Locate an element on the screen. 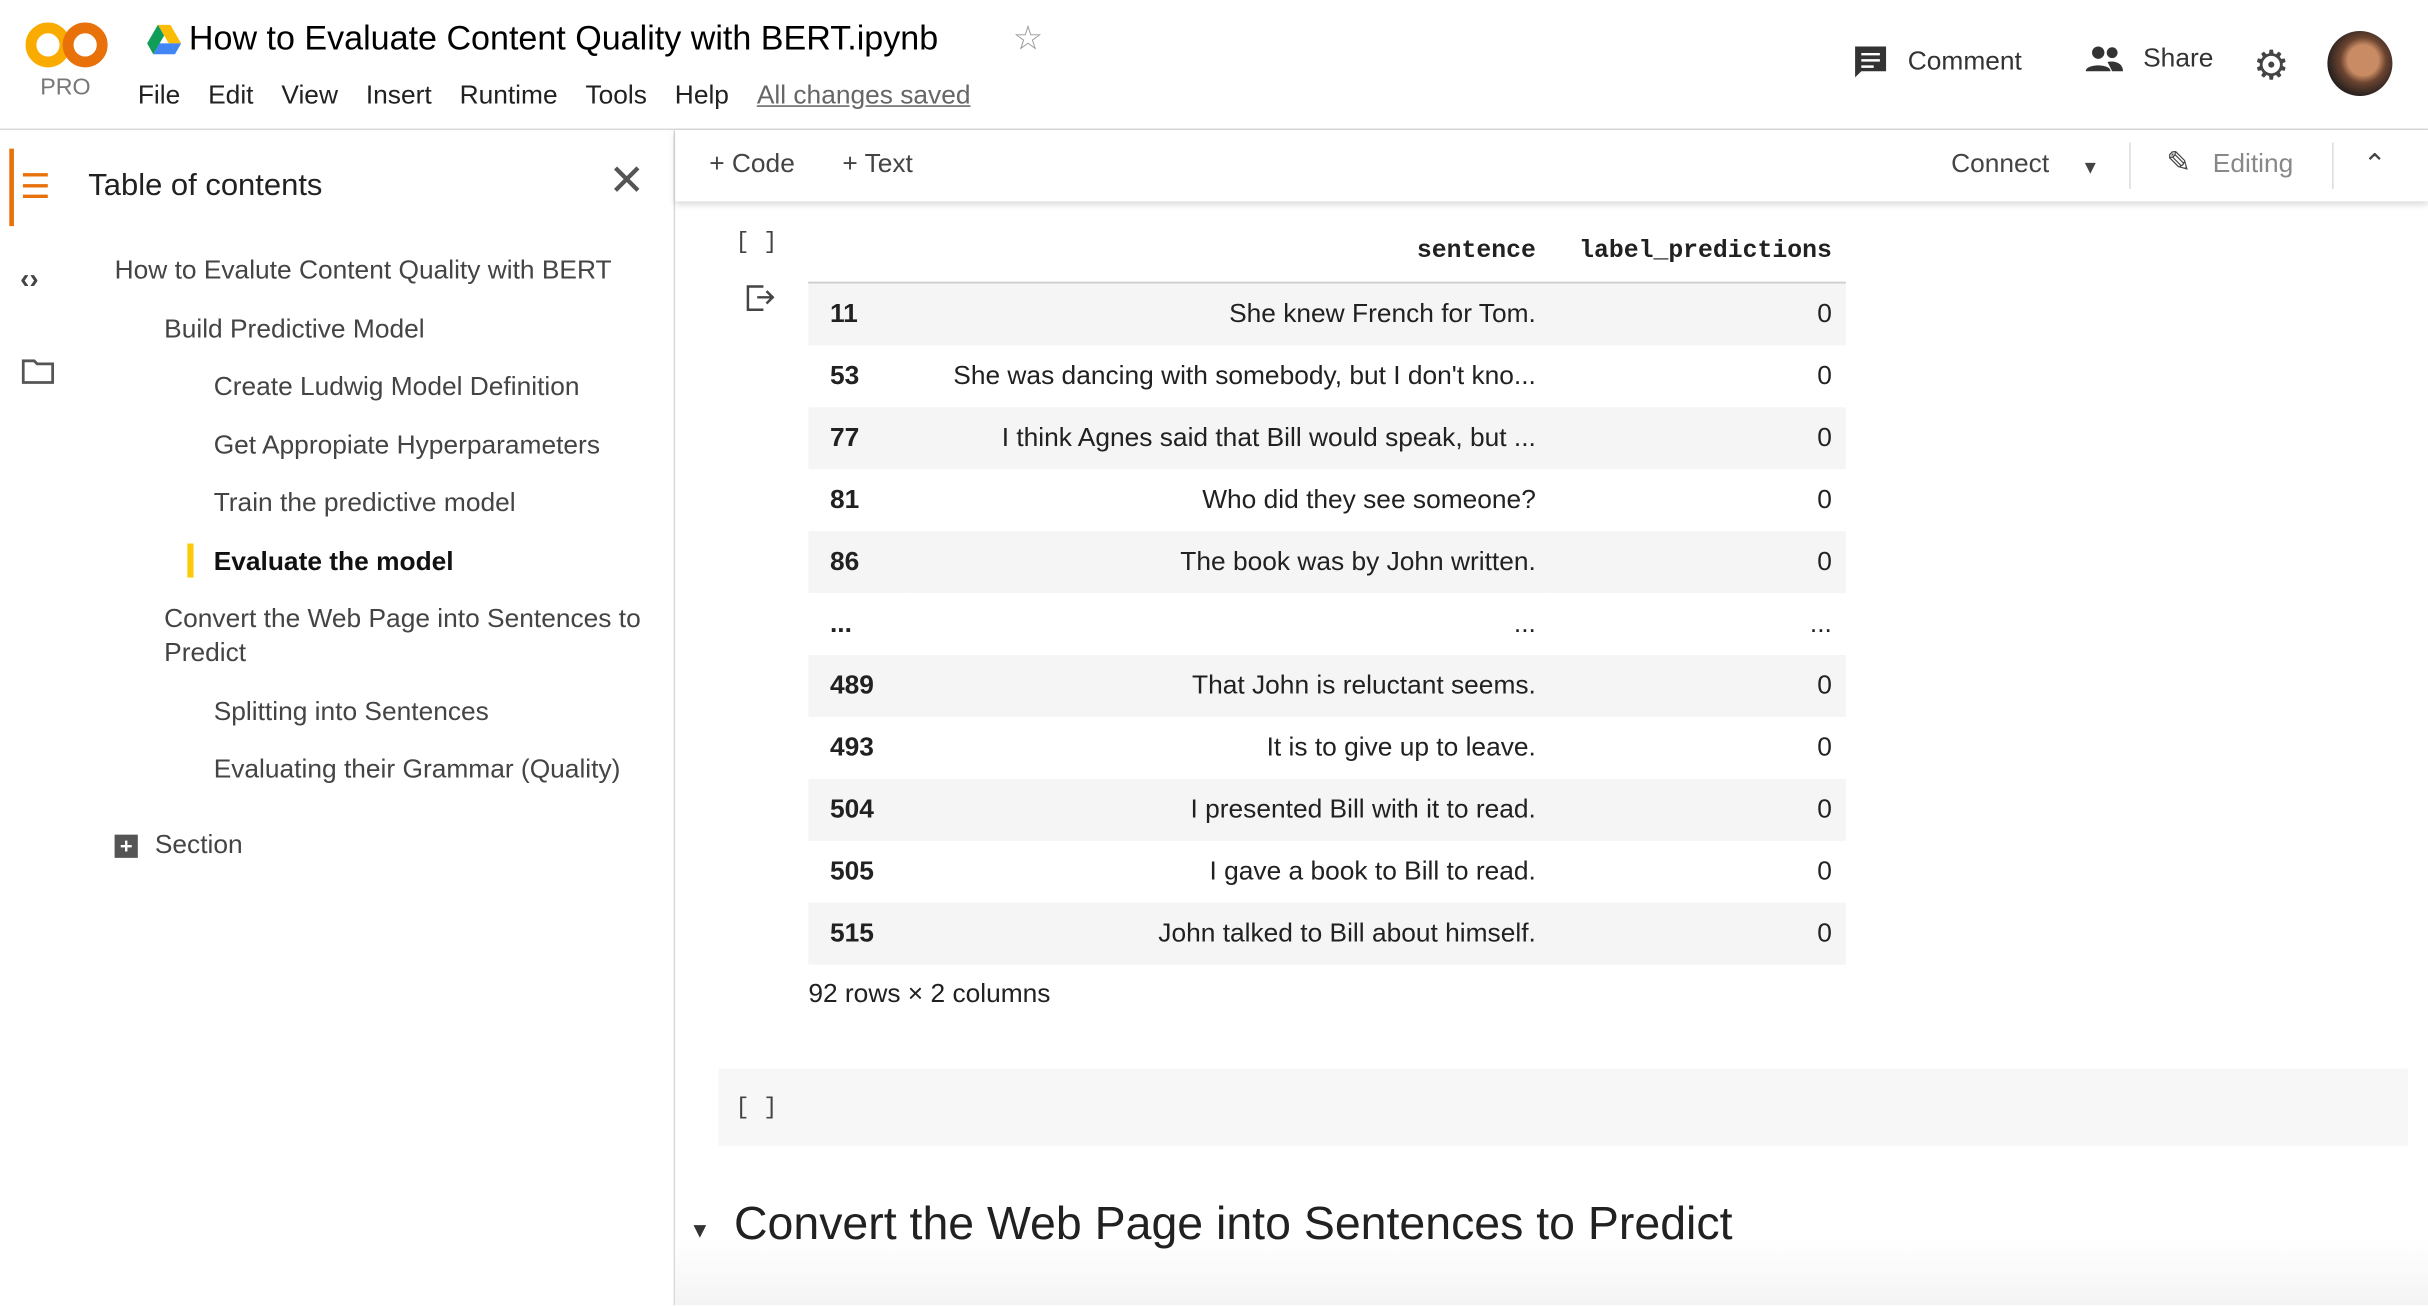 The height and width of the screenshot is (1306, 2428). row-index: 53 is located at coordinates (844, 375).